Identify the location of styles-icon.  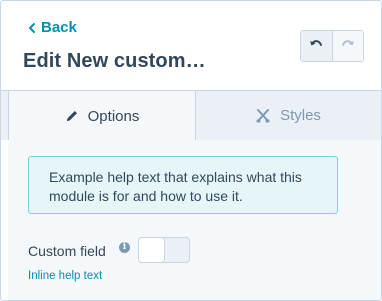
(263, 116).